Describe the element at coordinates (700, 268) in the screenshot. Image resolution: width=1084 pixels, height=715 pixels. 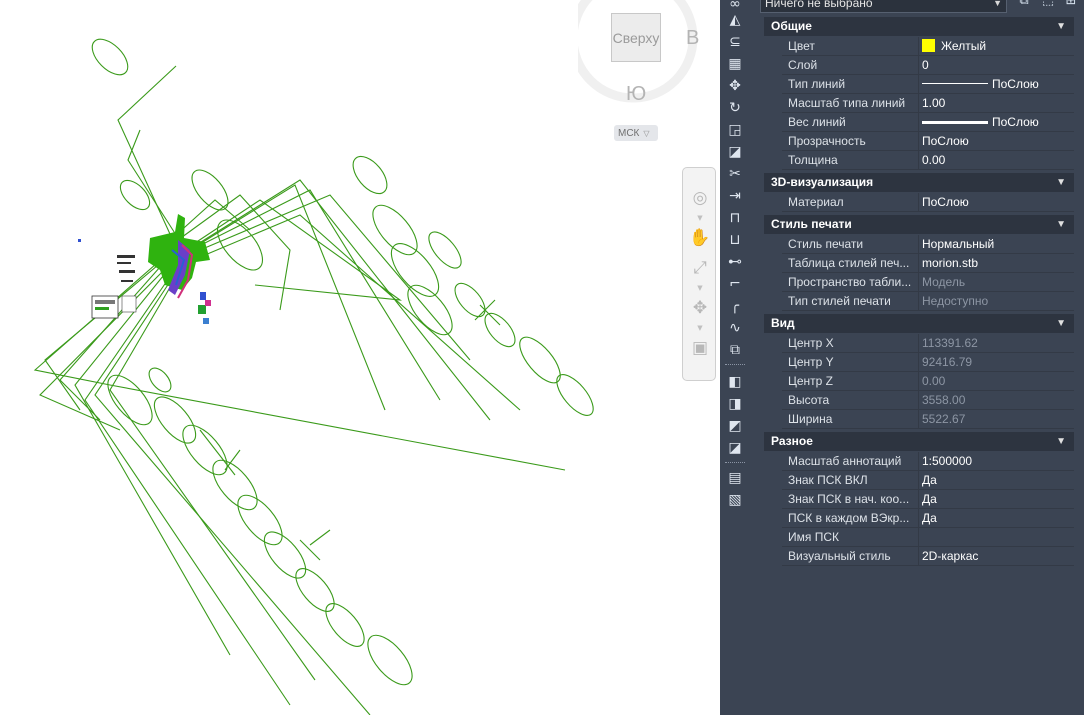
I see `zoom-icon: ⤢` at that location.